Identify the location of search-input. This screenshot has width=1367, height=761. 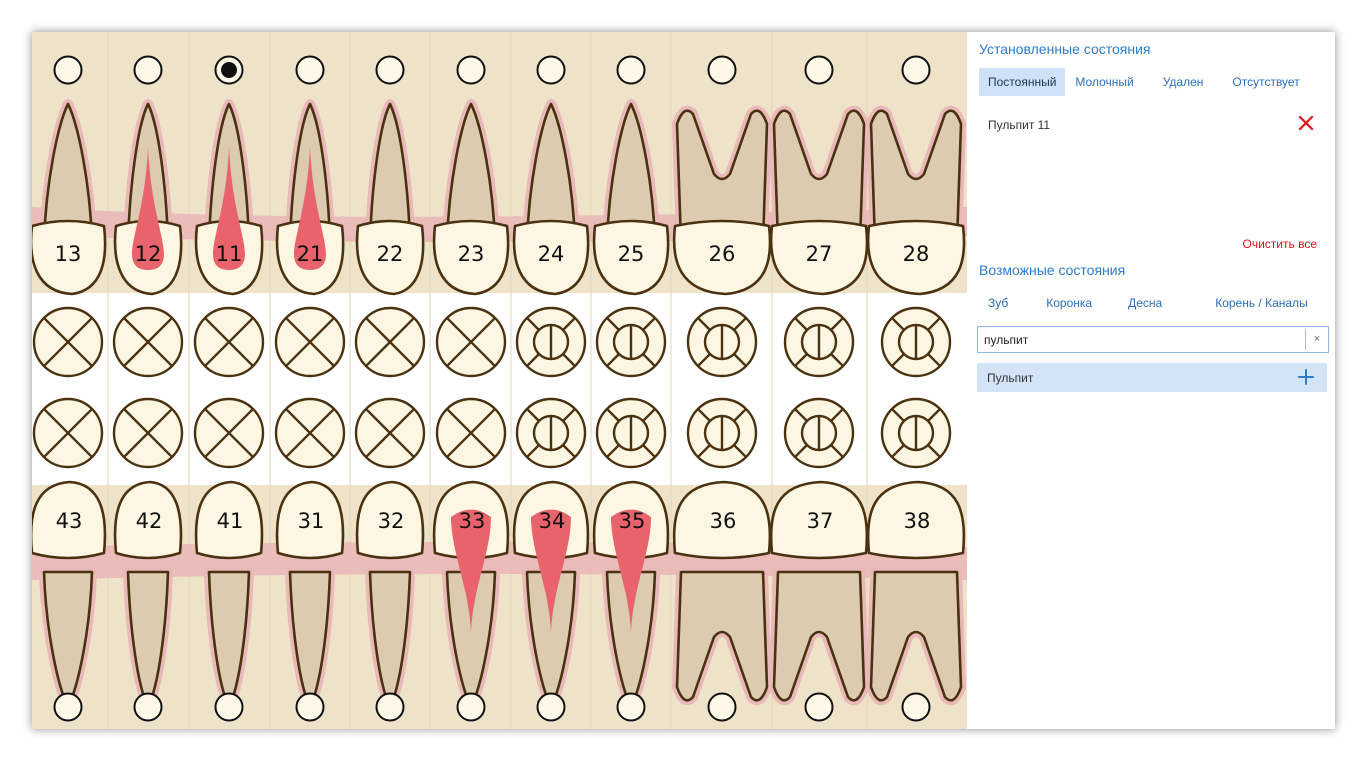
(1138, 339).